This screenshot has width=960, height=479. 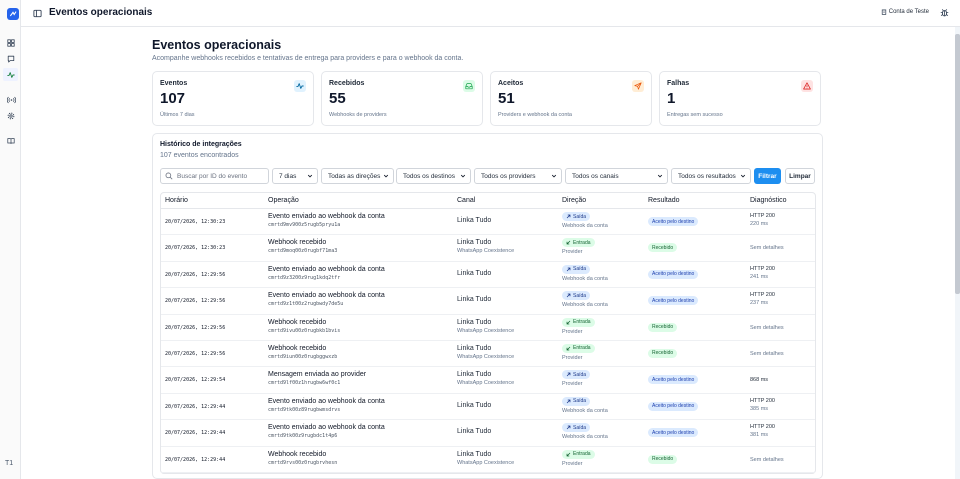 What do you see at coordinates (304, 225) in the screenshot?
I see `event-id: cmrtd9mv900z5rugb5pryu1a` at bounding box center [304, 225].